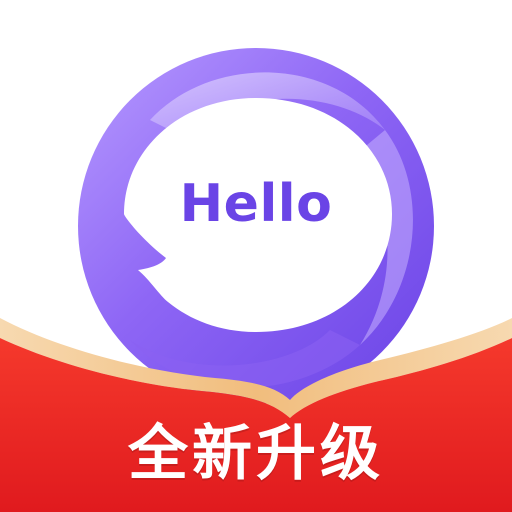 Image resolution: width=512 pixels, height=512 pixels. What do you see at coordinates (256, 204) in the screenshot?
I see `bubble-hello-text: Hello` at bounding box center [256, 204].